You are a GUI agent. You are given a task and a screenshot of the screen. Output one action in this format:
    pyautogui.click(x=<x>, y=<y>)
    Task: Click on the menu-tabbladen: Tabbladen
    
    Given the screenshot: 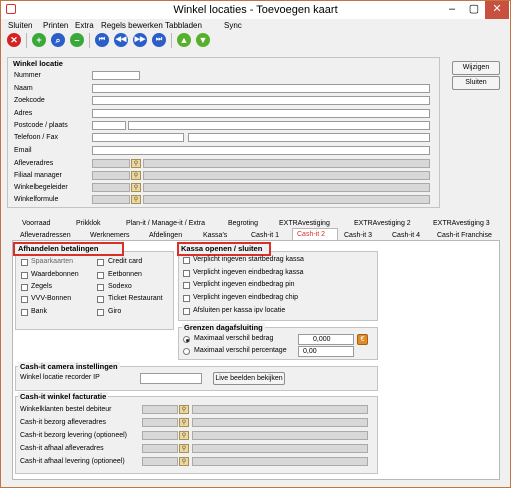 What is the action you would take?
    pyautogui.click(x=183, y=25)
    